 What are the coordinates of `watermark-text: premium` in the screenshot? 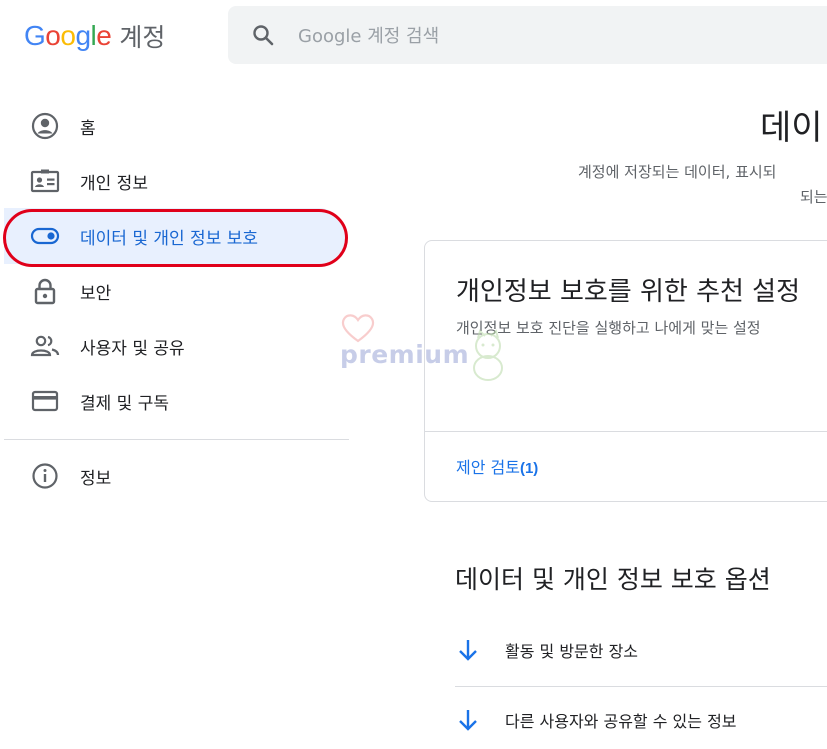 It's located at (405, 354).